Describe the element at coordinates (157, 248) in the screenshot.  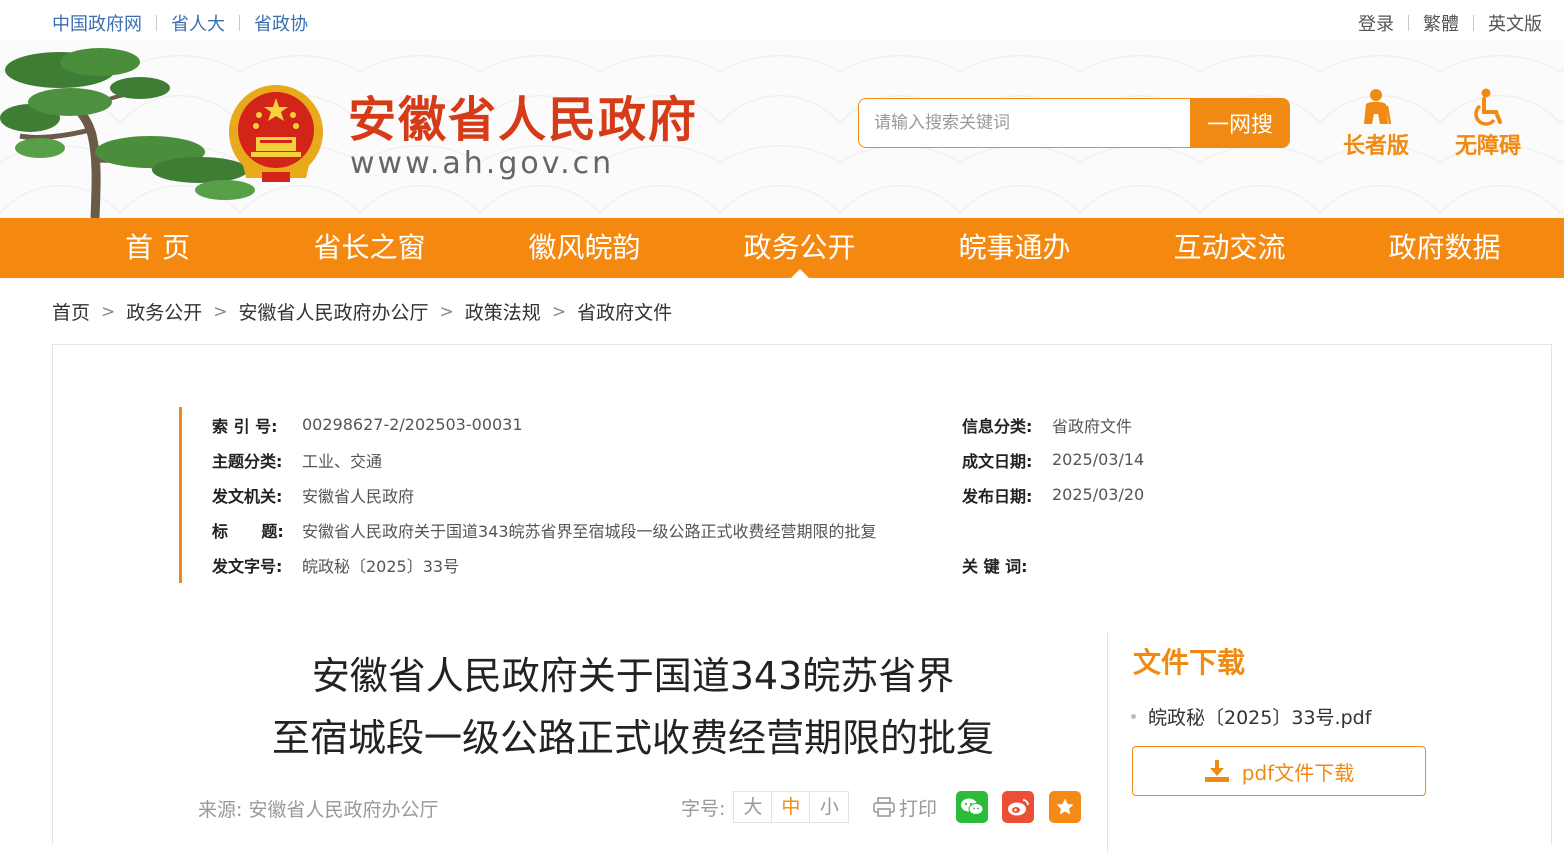
I see `nav-home: 首 页` at that location.